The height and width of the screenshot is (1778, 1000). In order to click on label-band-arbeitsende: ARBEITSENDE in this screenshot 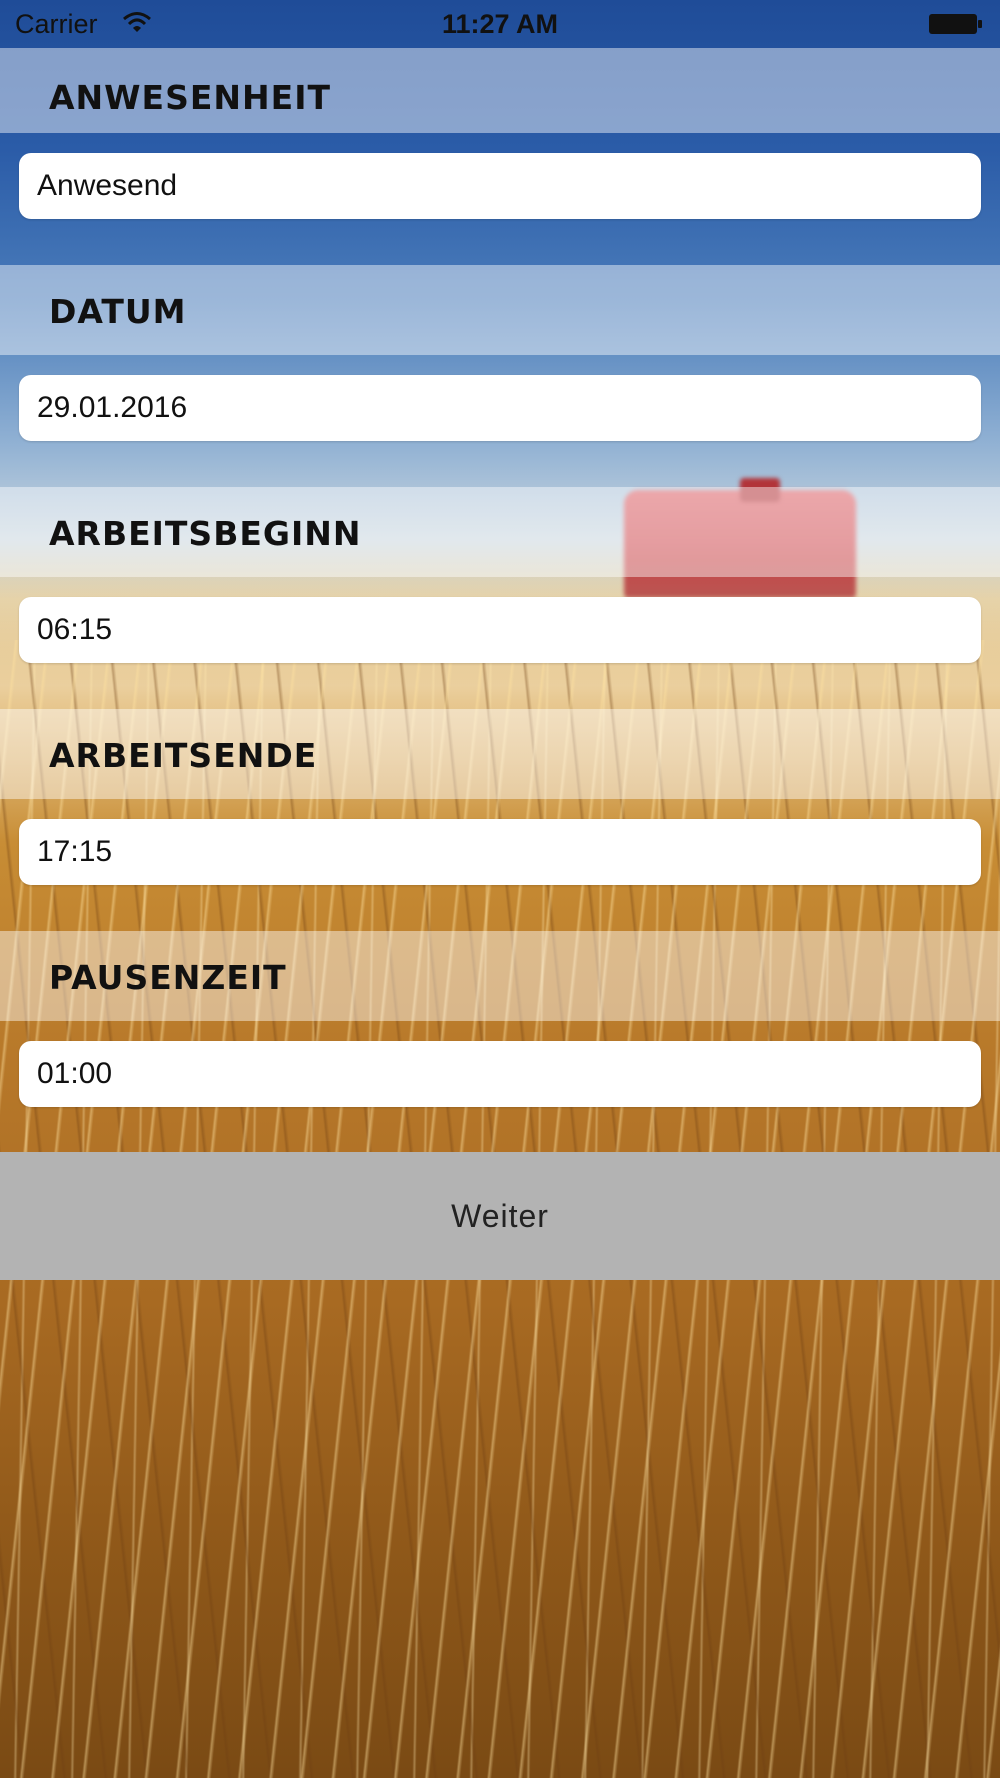, I will do `click(500, 754)`.